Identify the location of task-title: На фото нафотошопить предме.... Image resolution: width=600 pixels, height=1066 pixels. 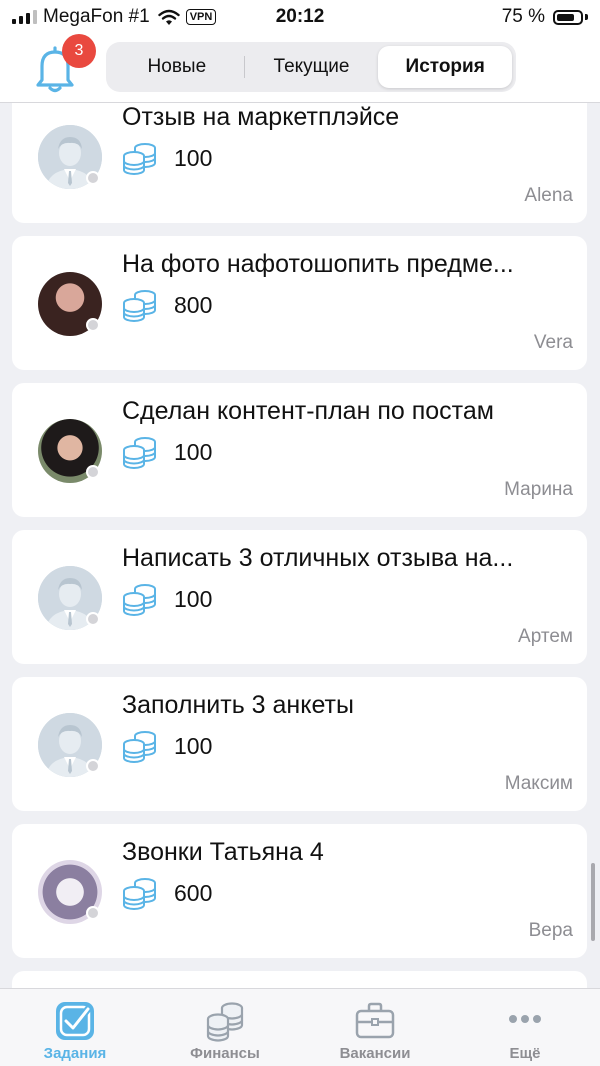
(318, 264).